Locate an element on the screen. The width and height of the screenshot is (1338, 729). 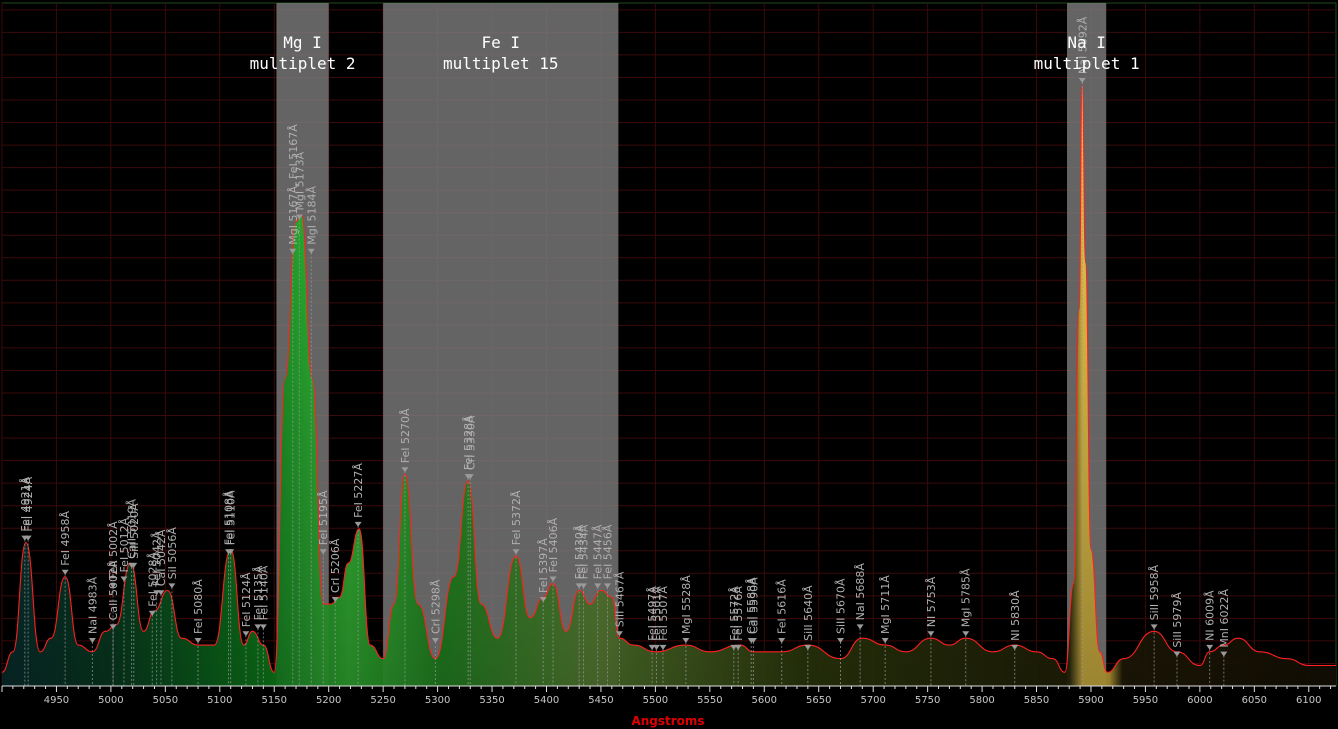
band-label-line2: multiplet 15 is located at coordinates (501, 63).